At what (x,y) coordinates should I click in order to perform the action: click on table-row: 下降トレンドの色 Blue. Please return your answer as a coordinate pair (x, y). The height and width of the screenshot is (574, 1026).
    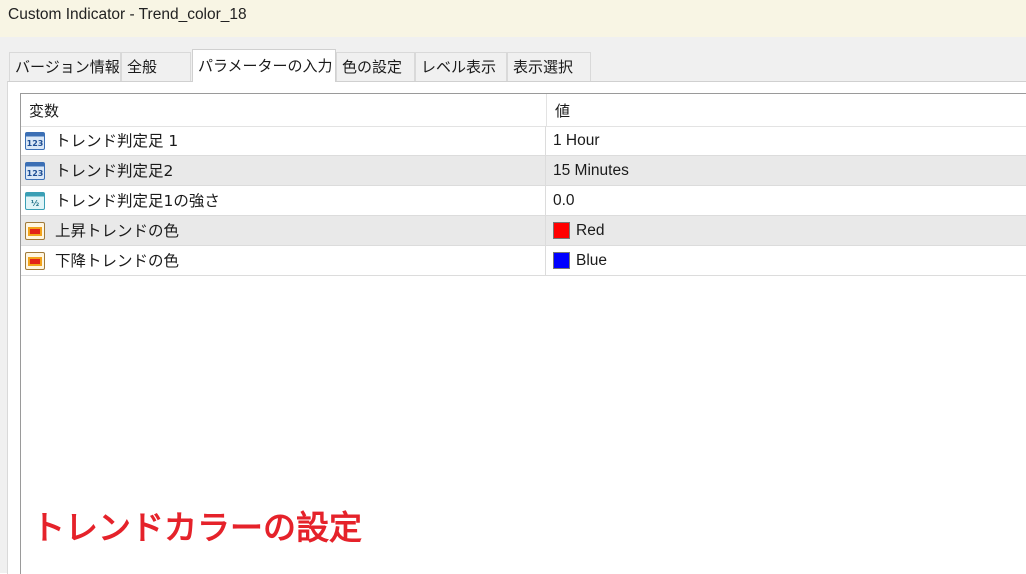
    Looking at the image, I should click on (523, 261).